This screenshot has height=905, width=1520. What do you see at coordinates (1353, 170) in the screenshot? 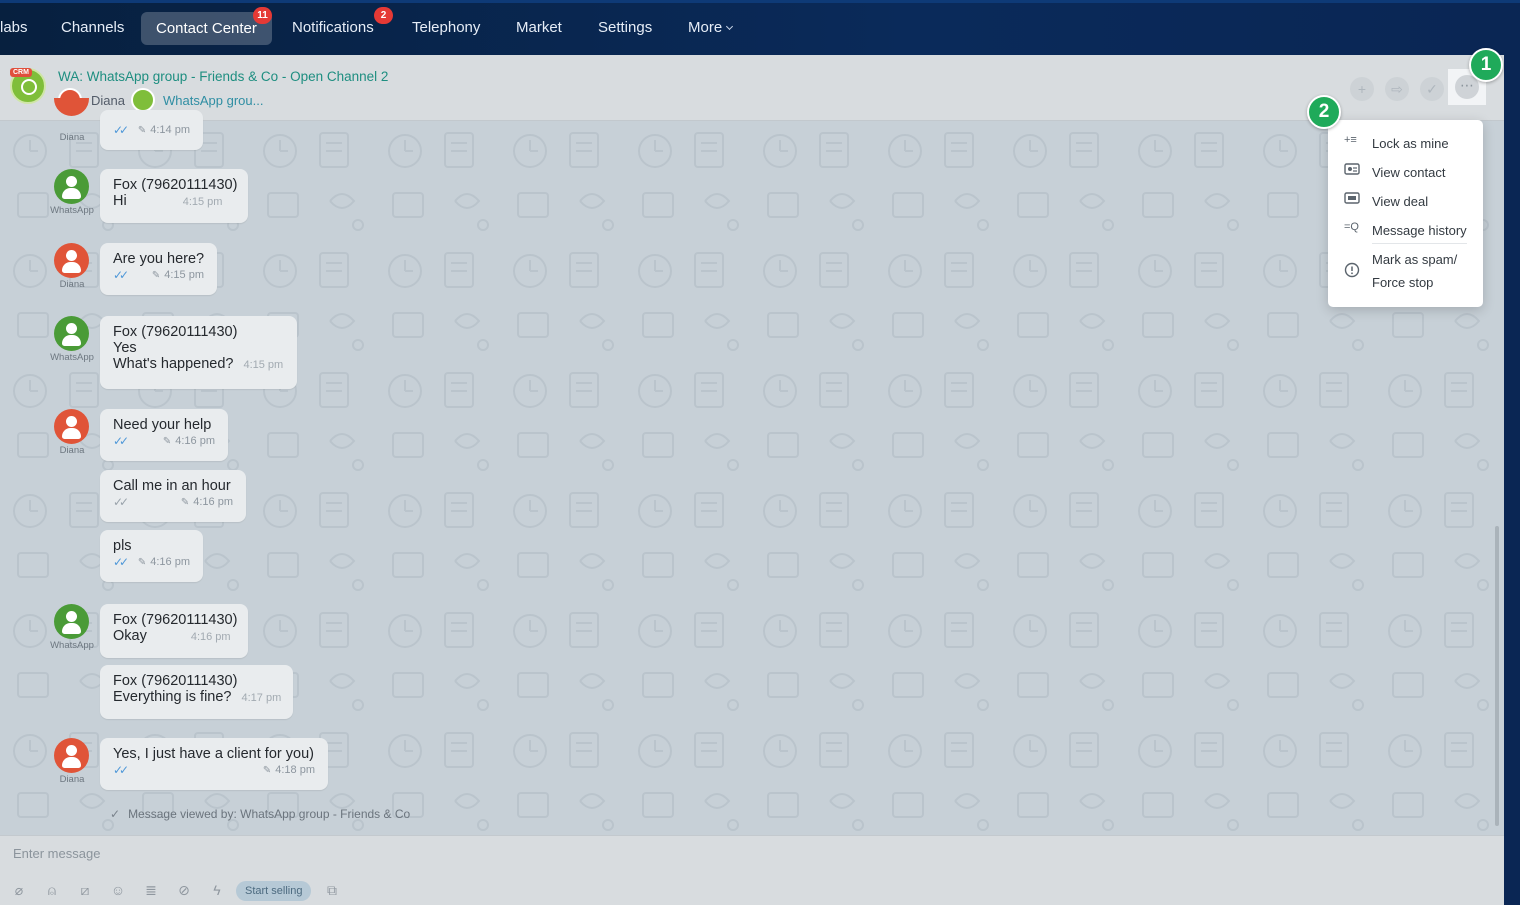
I see `contact-card-icon` at bounding box center [1353, 170].